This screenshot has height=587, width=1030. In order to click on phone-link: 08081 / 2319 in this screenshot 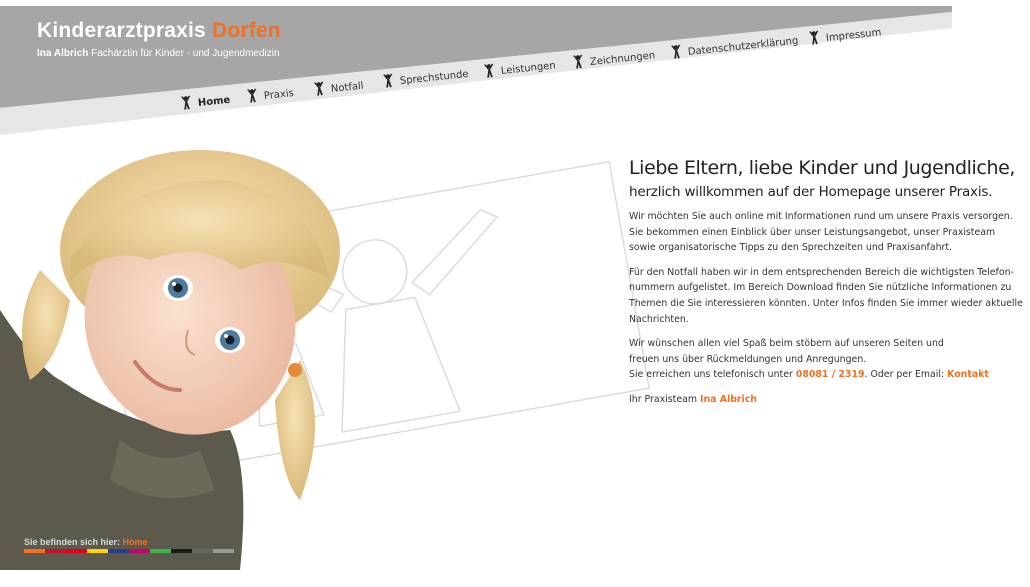, I will do `click(830, 374)`.